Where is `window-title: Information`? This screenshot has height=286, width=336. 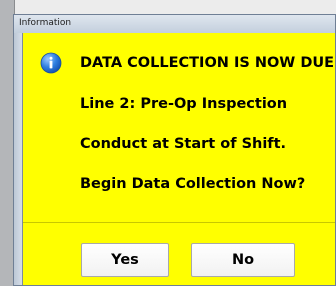 window-title: Information is located at coordinates (45, 23).